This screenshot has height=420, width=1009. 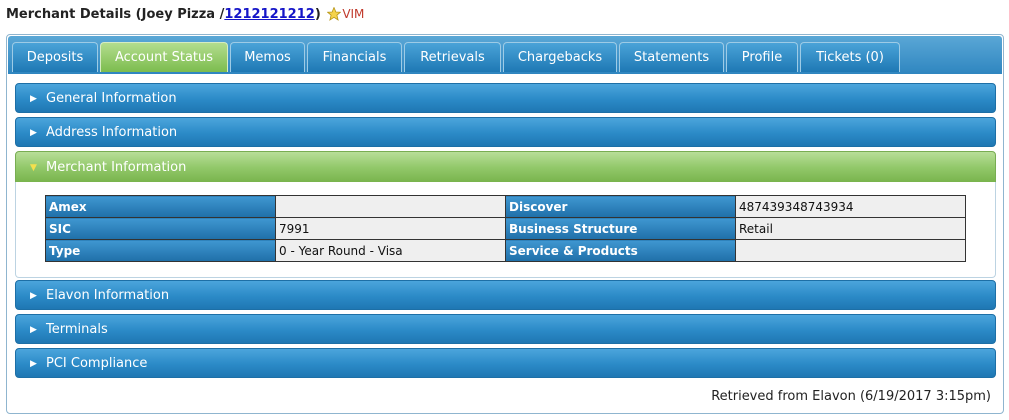 I want to click on section-merchant-information: ▼ Merchant Information, so click(x=505, y=167).